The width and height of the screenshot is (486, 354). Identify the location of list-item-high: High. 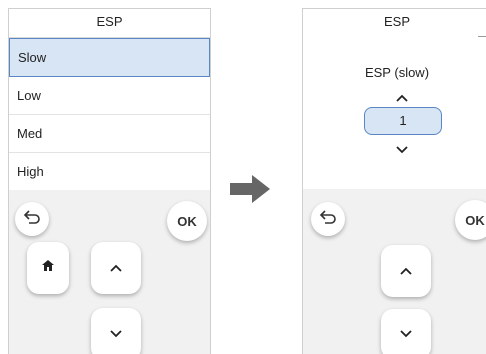
(109, 172).